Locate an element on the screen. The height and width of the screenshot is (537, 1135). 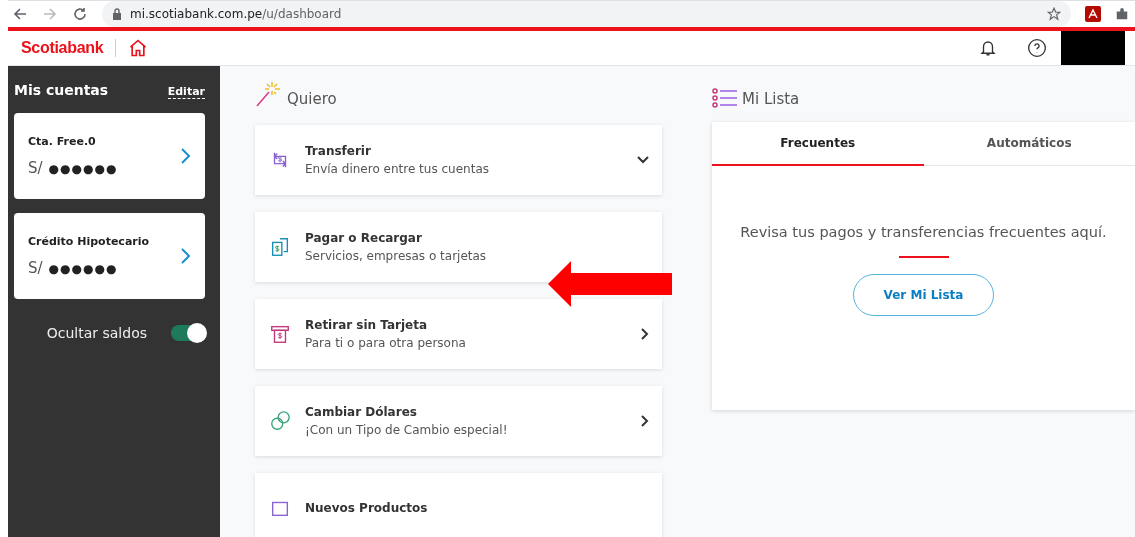
action-subtitle: Para ti o para otra persona is located at coordinates (386, 343).